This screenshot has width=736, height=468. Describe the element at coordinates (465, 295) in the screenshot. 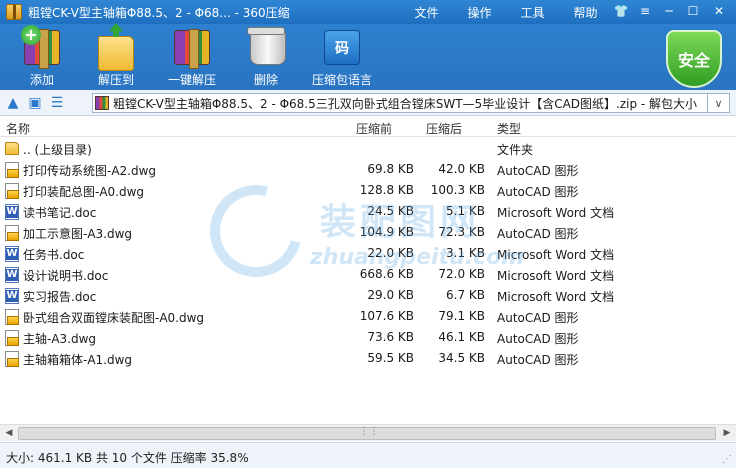

I see `file-uncompressed: 6.7 KB` at that location.